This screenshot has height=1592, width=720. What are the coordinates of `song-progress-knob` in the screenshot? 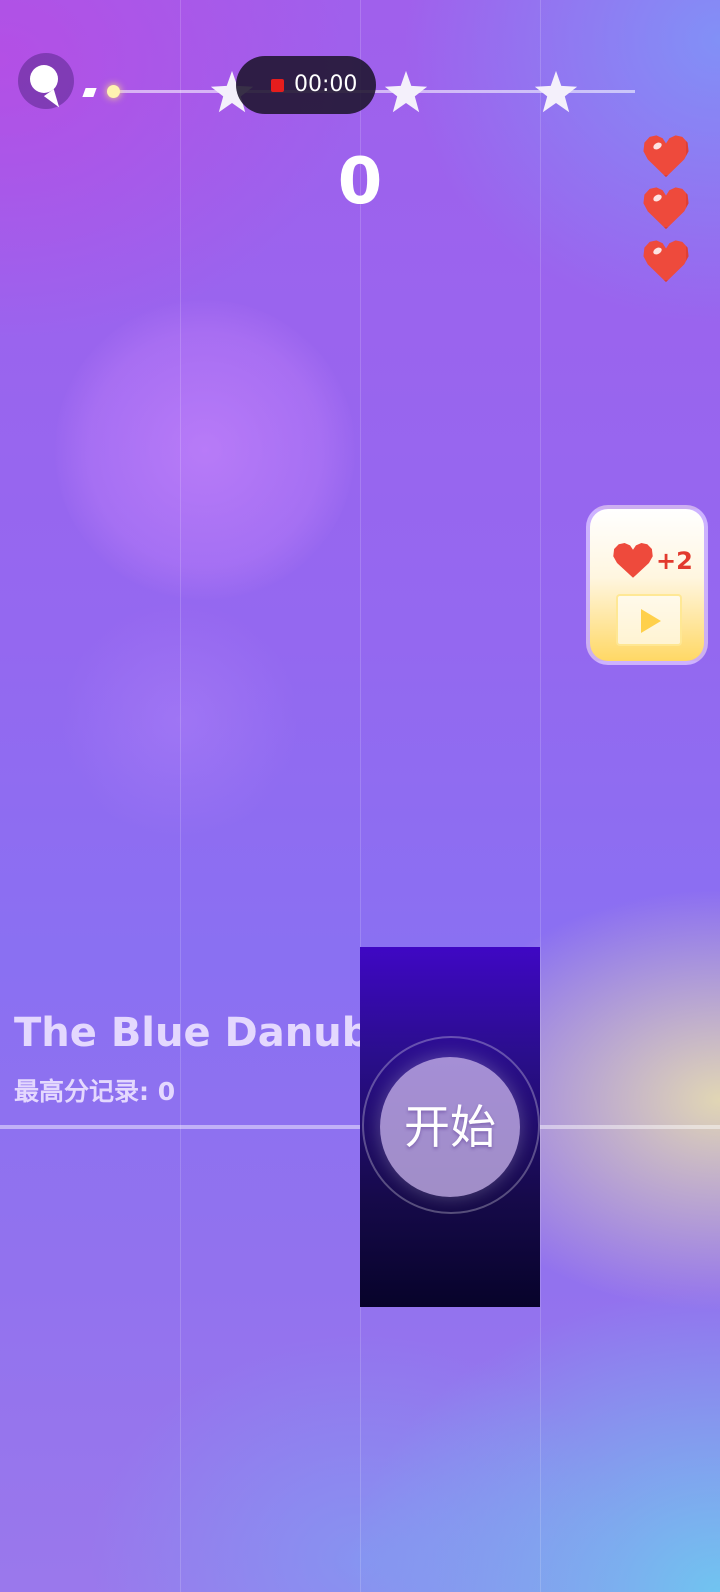 It's located at (113, 91).